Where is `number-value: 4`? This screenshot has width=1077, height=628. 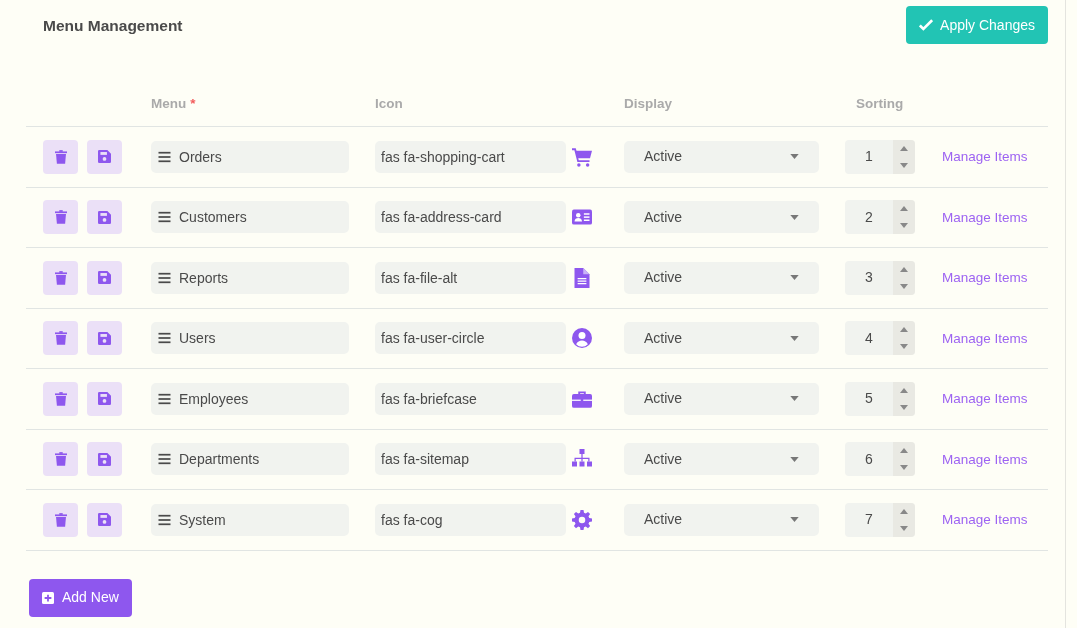
number-value: 4 is located at coordinates (869, 338).